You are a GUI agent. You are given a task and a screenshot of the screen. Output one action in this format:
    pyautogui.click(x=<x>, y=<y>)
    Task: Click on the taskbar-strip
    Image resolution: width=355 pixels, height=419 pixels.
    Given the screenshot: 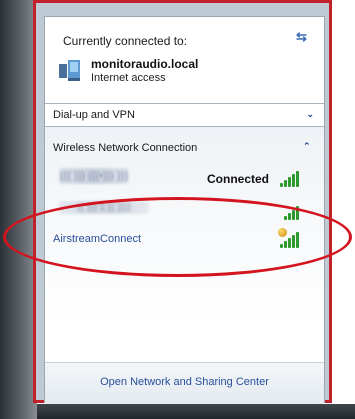 What is the action you would take?
    pyautogui.click(x=196, y=411)
    